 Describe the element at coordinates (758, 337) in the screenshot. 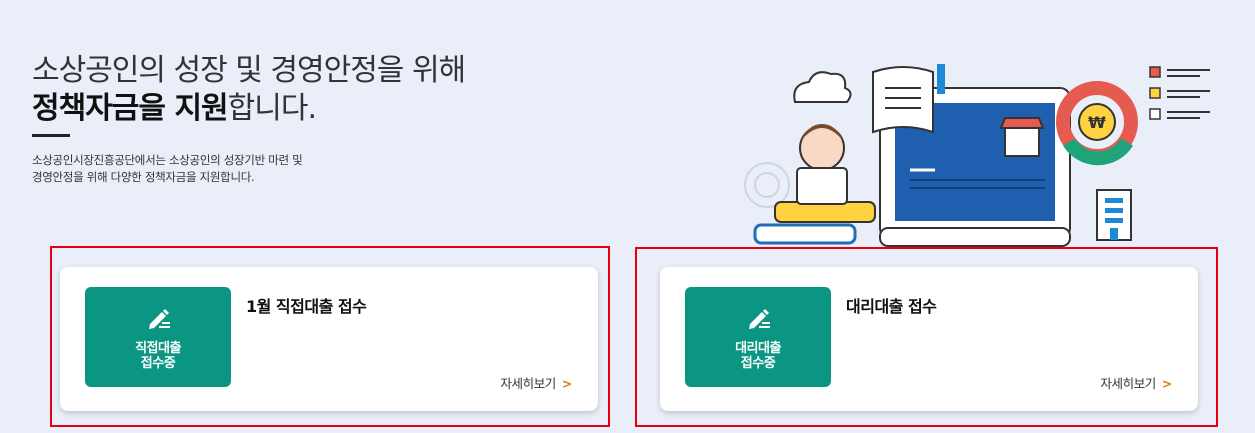

I see `agency-loan-badge: 대리대출 접수중` at that location.